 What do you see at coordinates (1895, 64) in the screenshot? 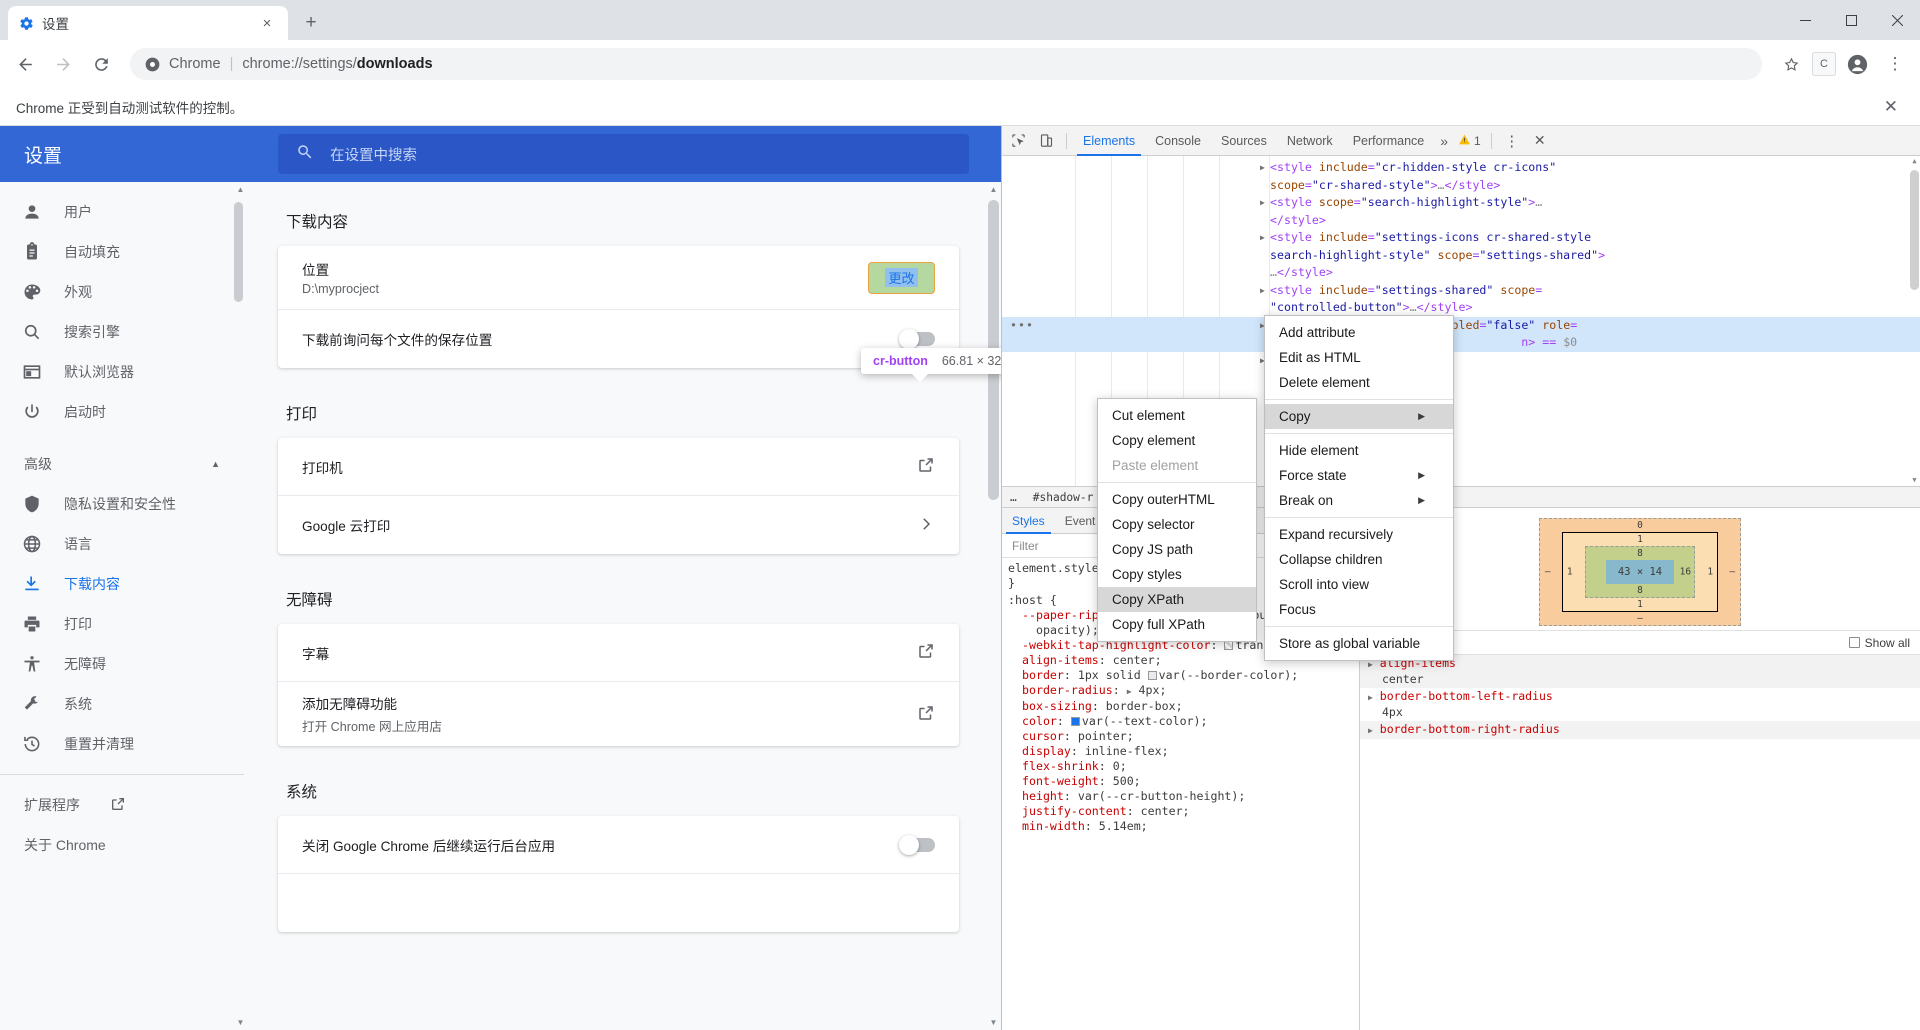
I see `browser-menu-button: ⋮` at bounding box center [1895, 64].